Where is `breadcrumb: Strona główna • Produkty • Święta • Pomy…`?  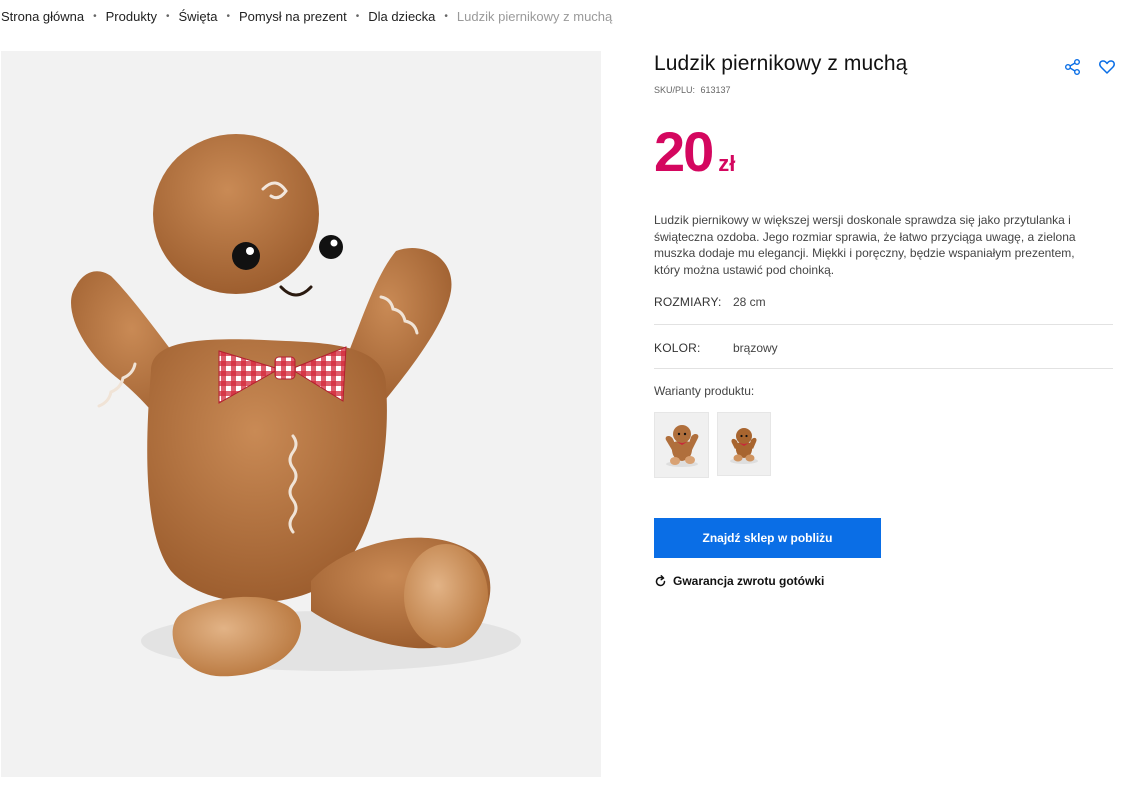
breadcrumb: Strona główna • Produkty • Święta • Pomy… is located at coordinates (306, 16).